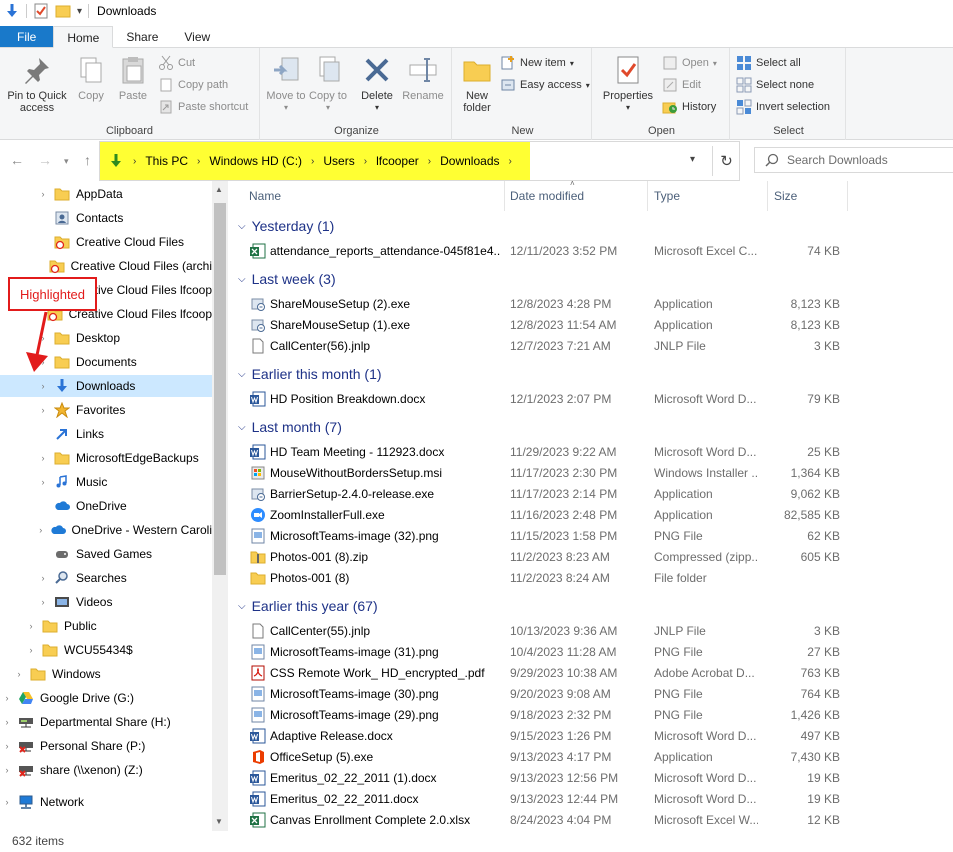 This screenshot has height=852, width=953. Describe the element at coordinates (328, 84) in the screenshot. I see `copy-to-button: Copy to ▾` at that location.